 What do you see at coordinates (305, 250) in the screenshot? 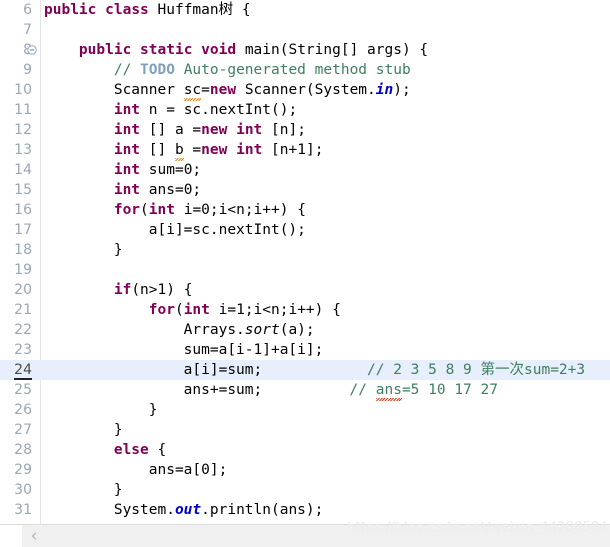
I see `code-line: 18 }` at bounding box center [305, 250].